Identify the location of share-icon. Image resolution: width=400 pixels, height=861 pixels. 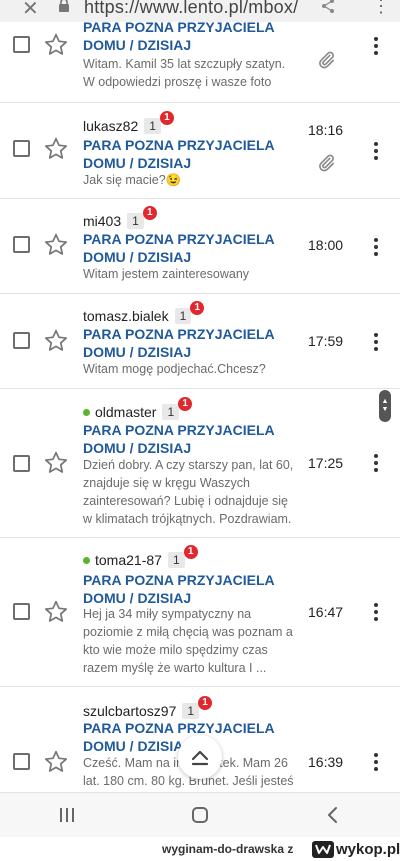
(328, 7).